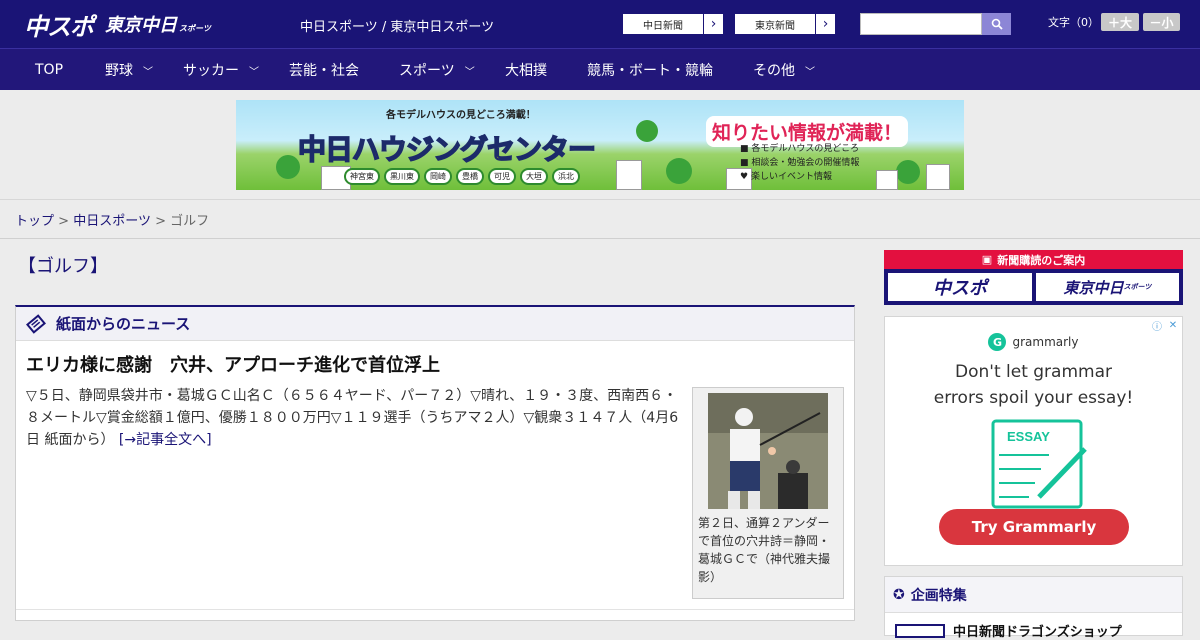 The width and height of the screenshot is (1200, 640). I want to click on feature-box: ✪ 企画特集 中日新聞ドラゴンズショップ, so click(1033, 608).